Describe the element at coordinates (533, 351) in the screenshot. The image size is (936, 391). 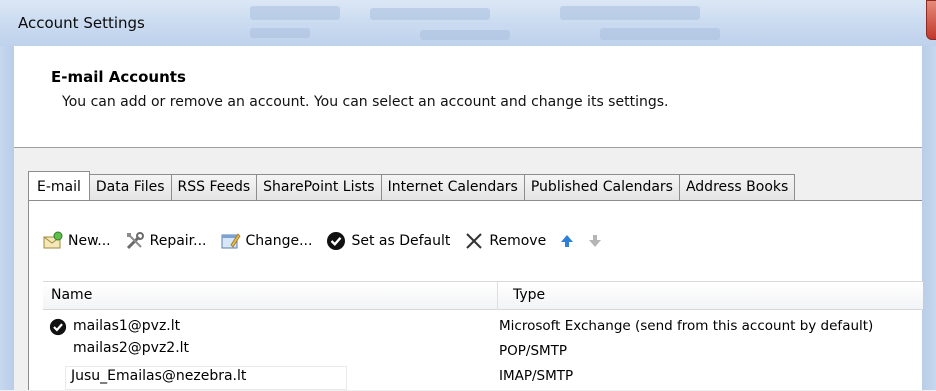
I see `account-type: POP/SMTP` at that location.